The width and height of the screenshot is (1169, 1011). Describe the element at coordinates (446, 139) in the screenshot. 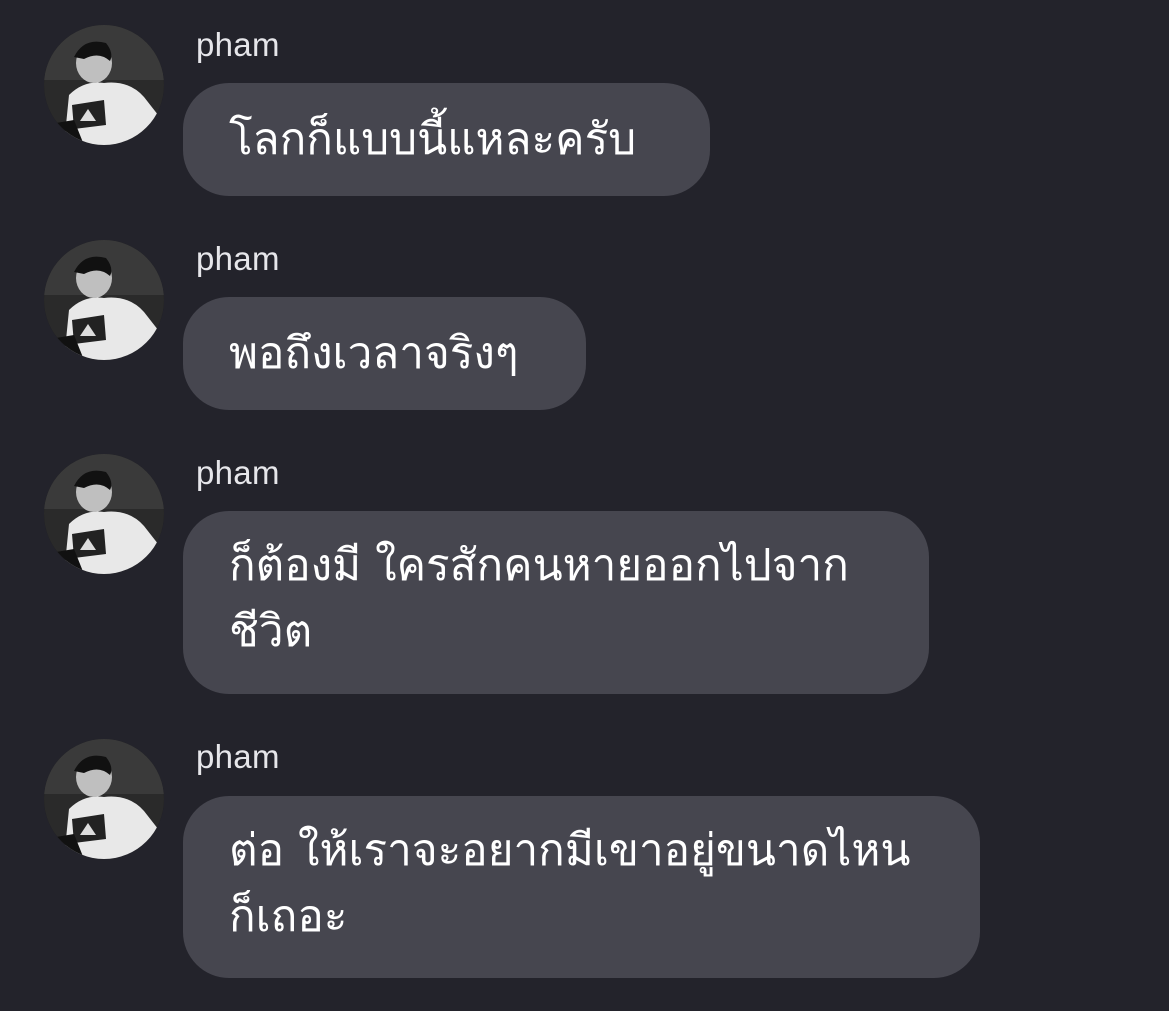

I see `message-bubble: โลกก็แบบนี้แหละครับ` at that location.